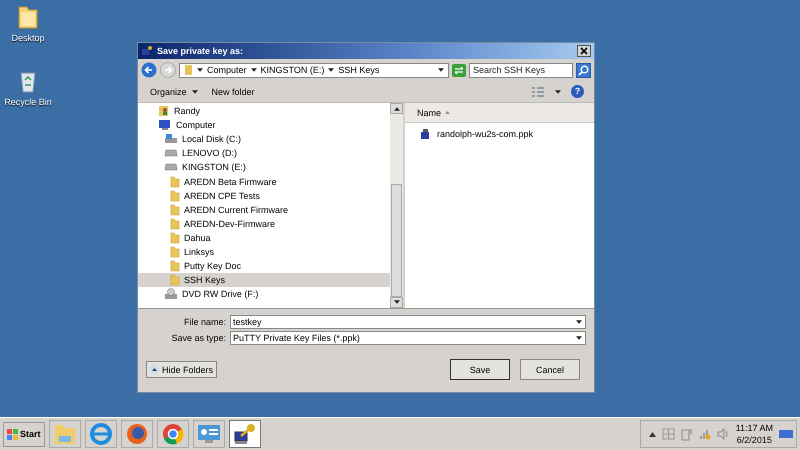 This screenshot has height=450, width=800. I want to click on tree-item: SSH Keys, so click(264, 280).